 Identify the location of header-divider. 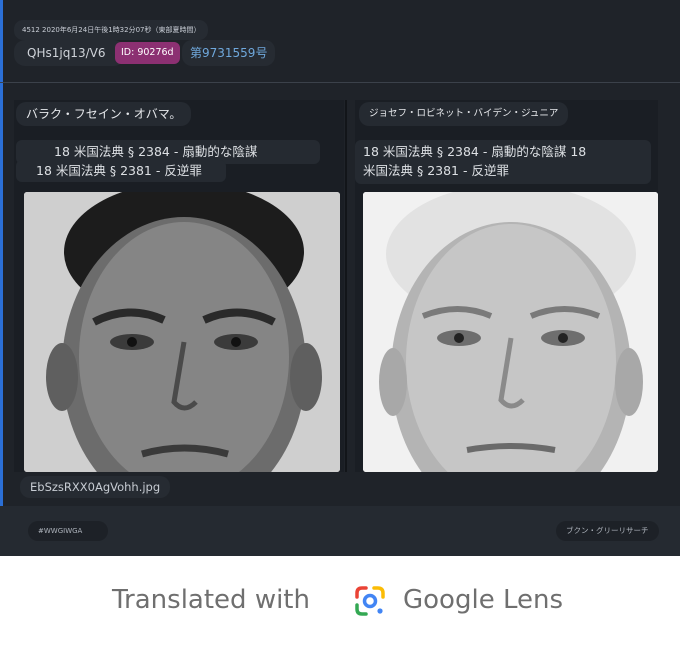
(340, 82).